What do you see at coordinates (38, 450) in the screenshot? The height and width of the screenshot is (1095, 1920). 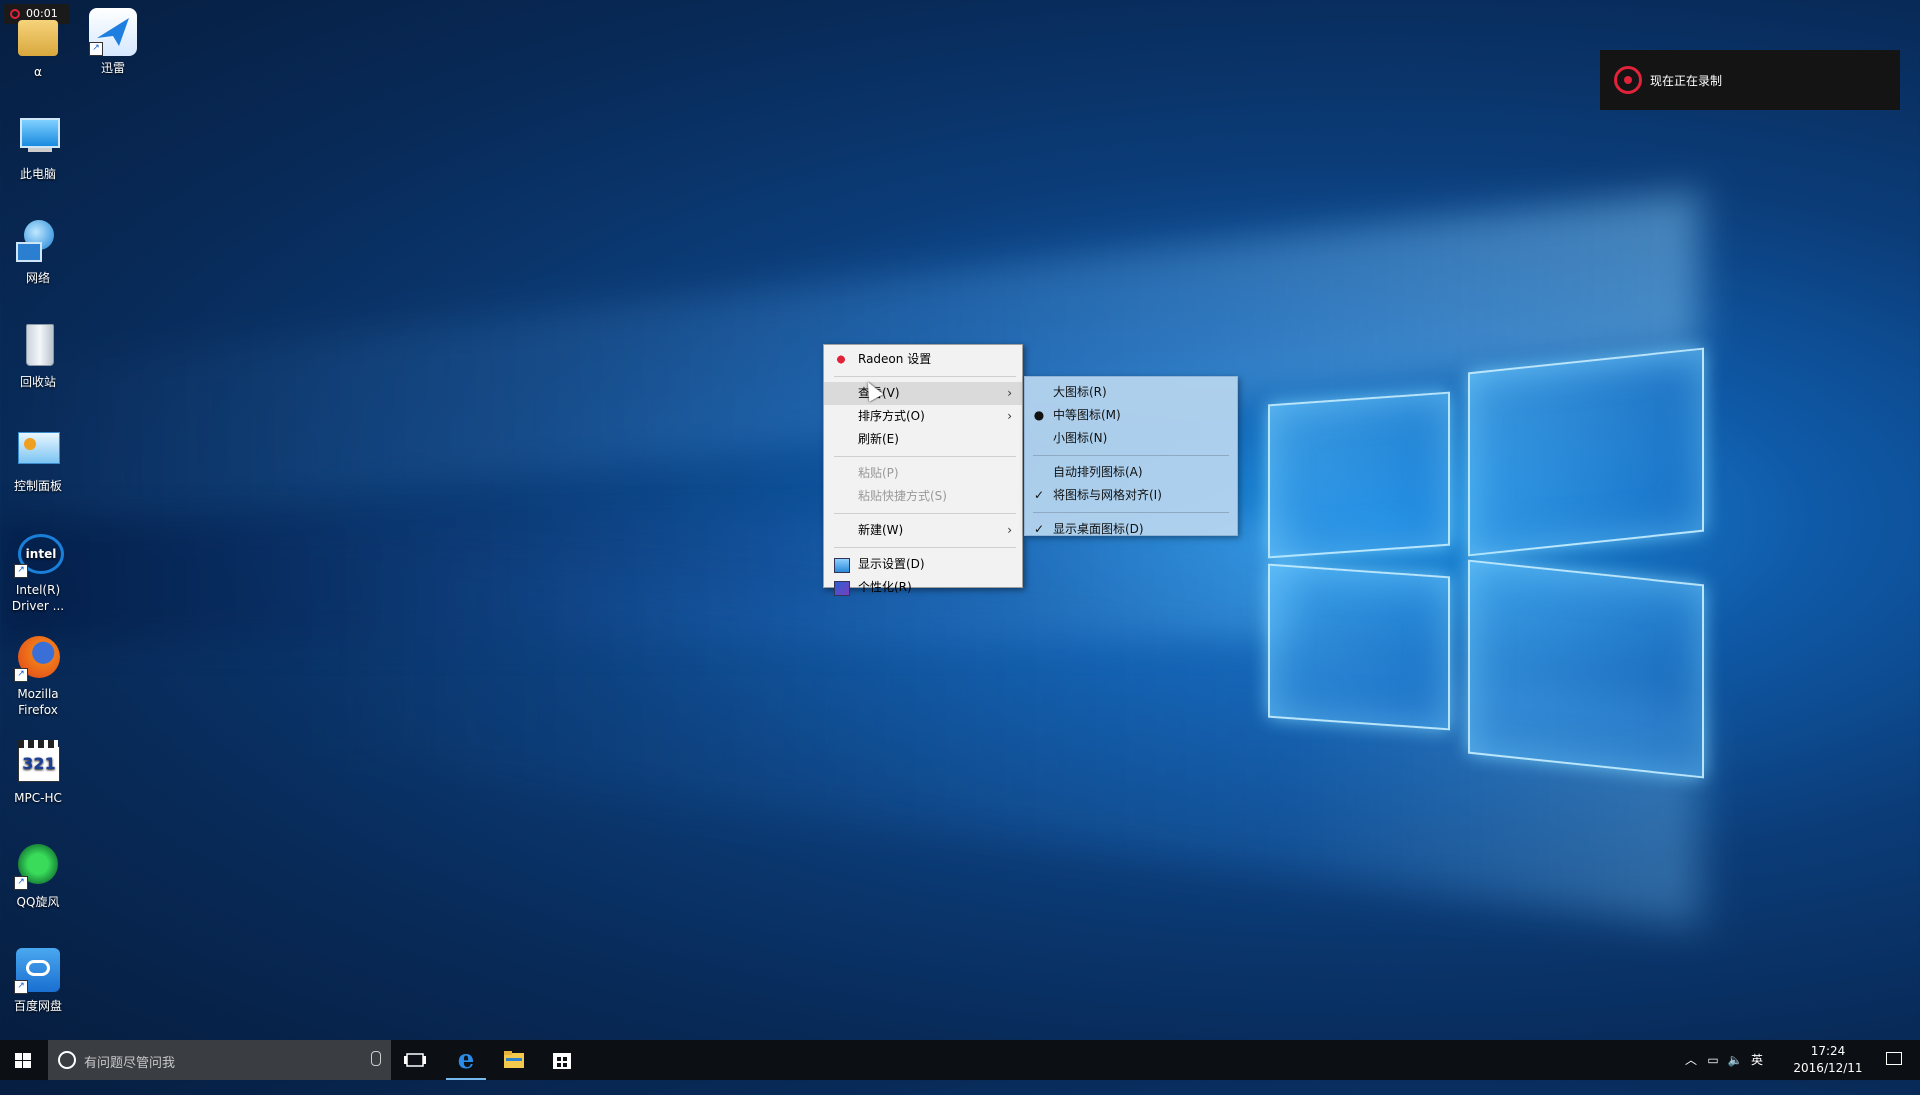 I see `control-panel-icon` at bounding box center [38, 450].